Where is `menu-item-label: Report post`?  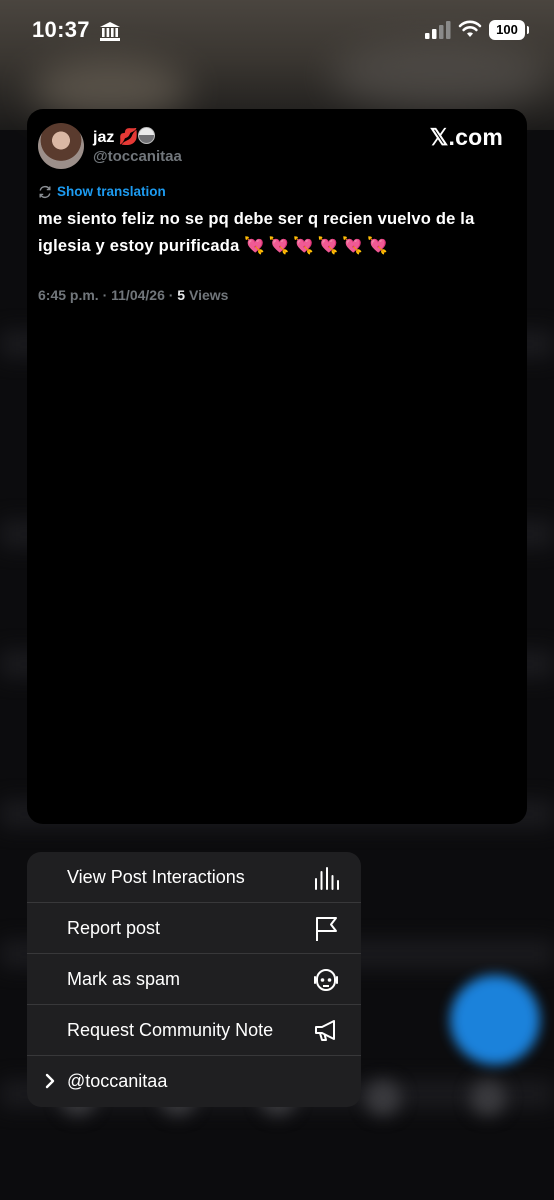
menu-item-label: Report post is located at coordinates (114, 928).